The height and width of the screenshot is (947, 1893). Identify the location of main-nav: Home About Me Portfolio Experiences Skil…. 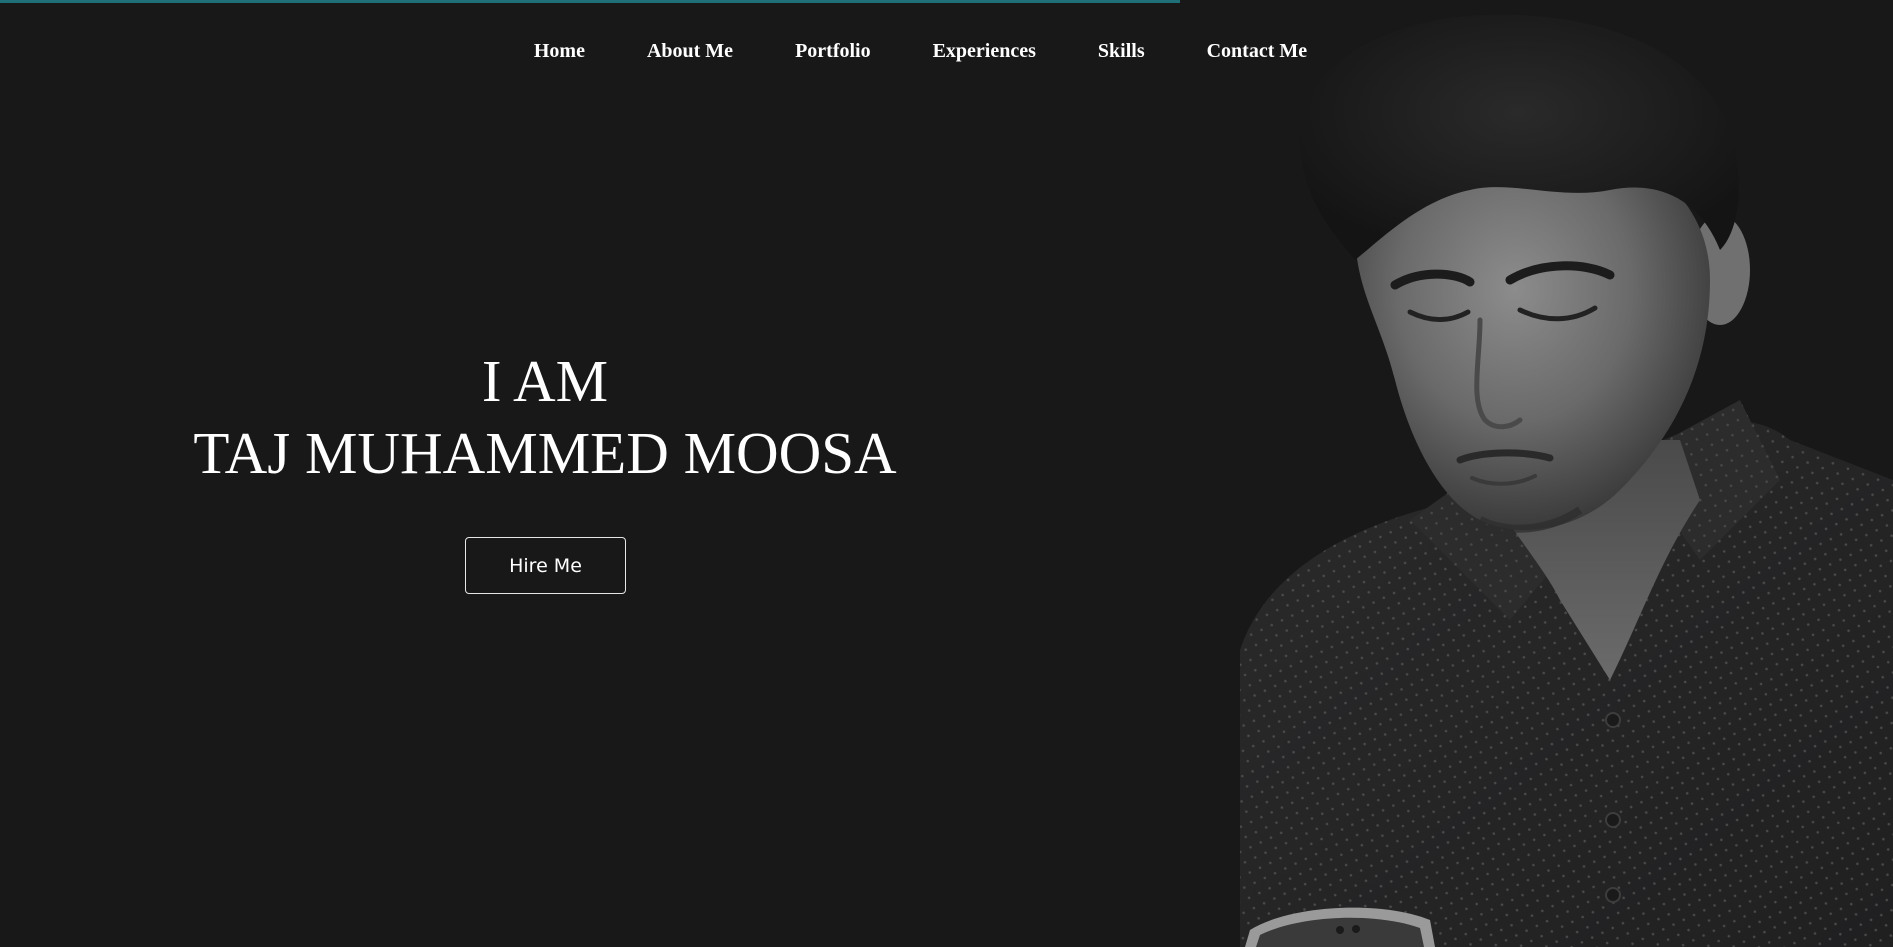
(946, 55).